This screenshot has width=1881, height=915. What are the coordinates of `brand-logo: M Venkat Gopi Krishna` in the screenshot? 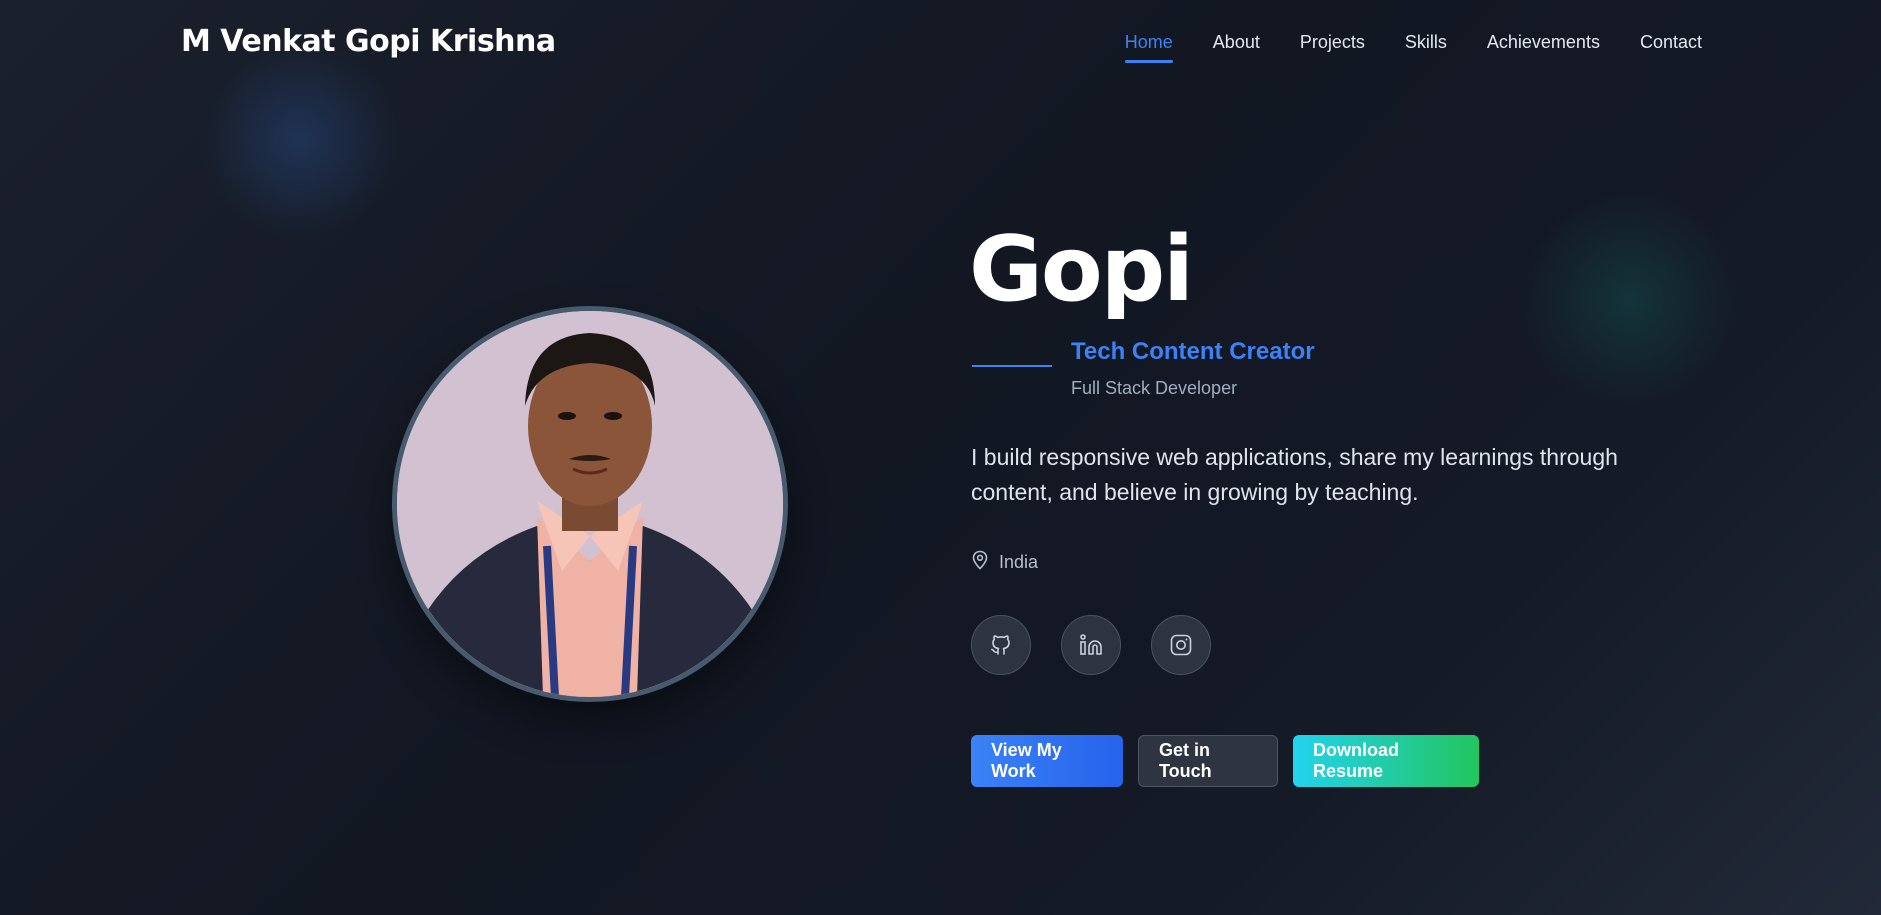 It's located at (368, 41).